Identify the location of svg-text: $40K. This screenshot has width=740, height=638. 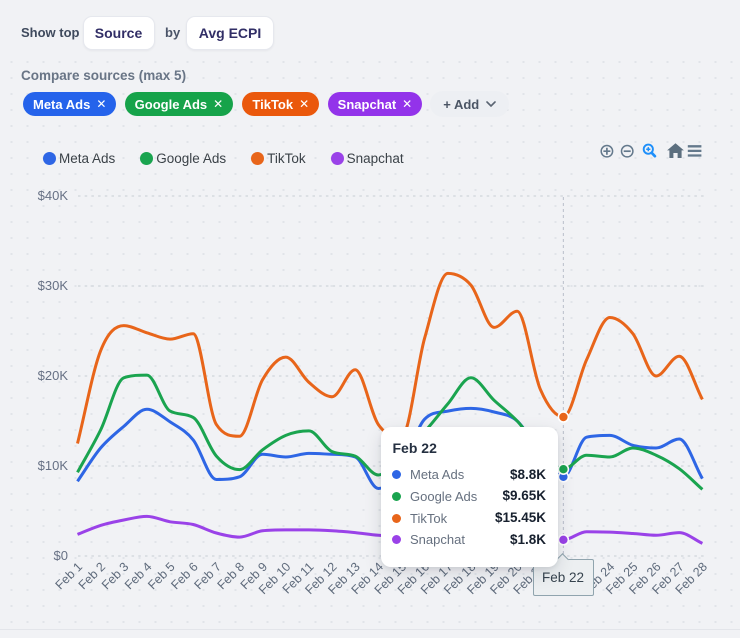
(53, 195).